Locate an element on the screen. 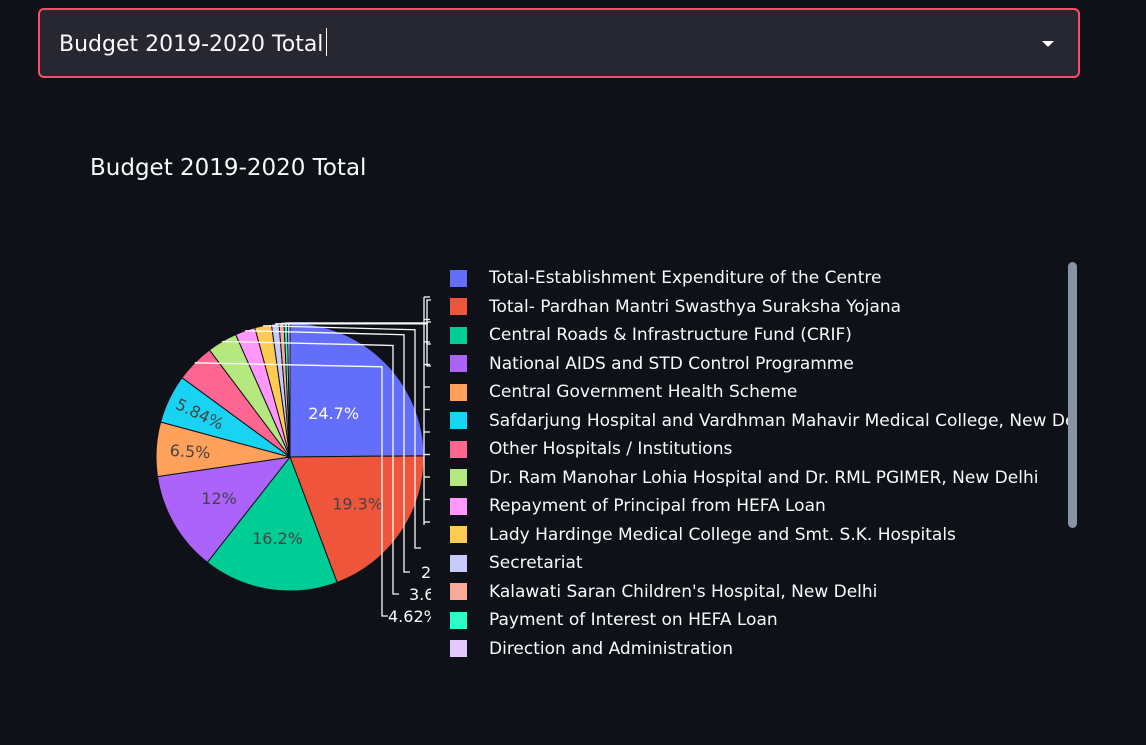 Image resolution: width=1146 pixels, height=745 pixels. legend-item: National AIDS and STD Control Programme is located at coordinates (760, 364).